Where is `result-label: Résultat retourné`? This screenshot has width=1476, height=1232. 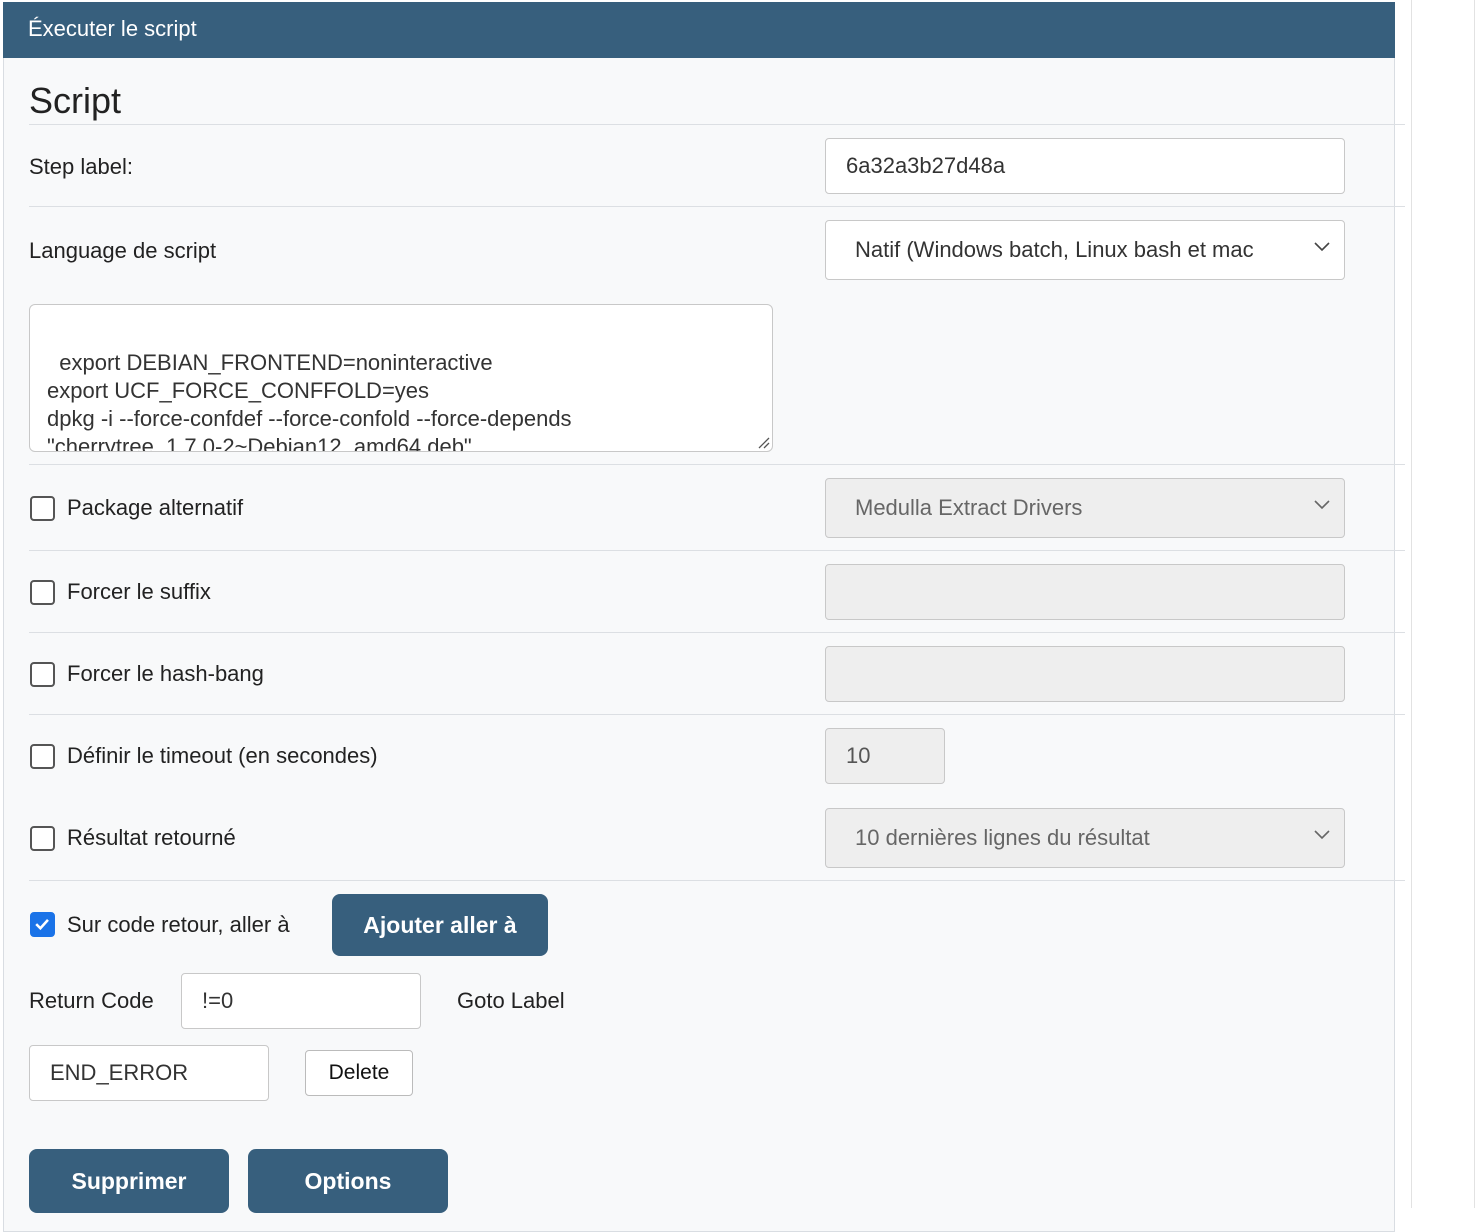
result-label: Résultat retourné is located at coordinates (151, 837).